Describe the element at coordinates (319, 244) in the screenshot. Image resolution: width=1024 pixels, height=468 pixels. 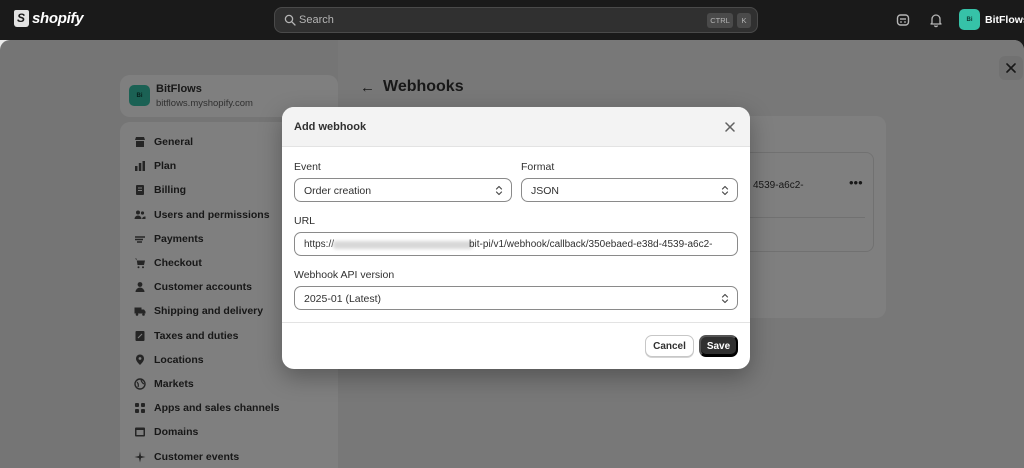
I see `url-prefix: https://` at that location.